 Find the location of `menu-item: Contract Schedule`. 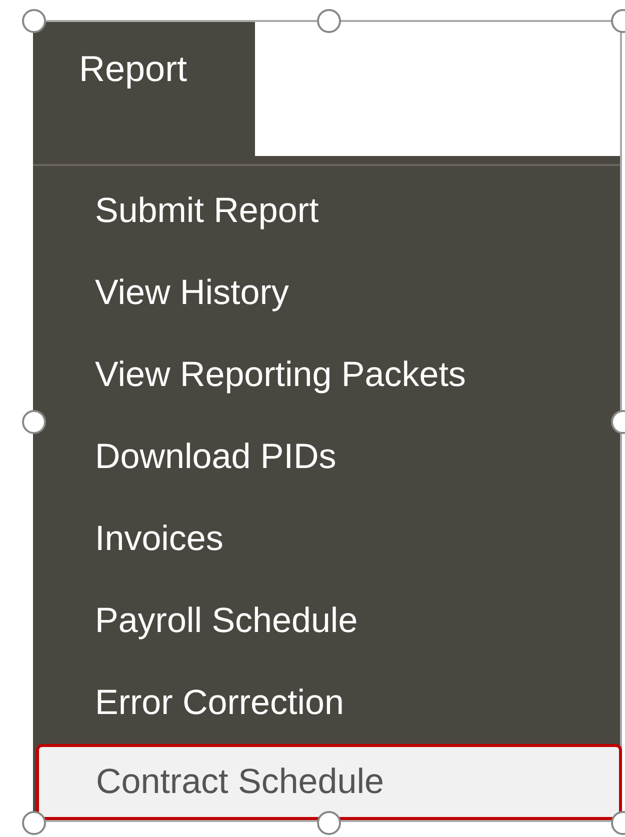

menu-item: Contract Schedule is located at coordinates (329, 782).